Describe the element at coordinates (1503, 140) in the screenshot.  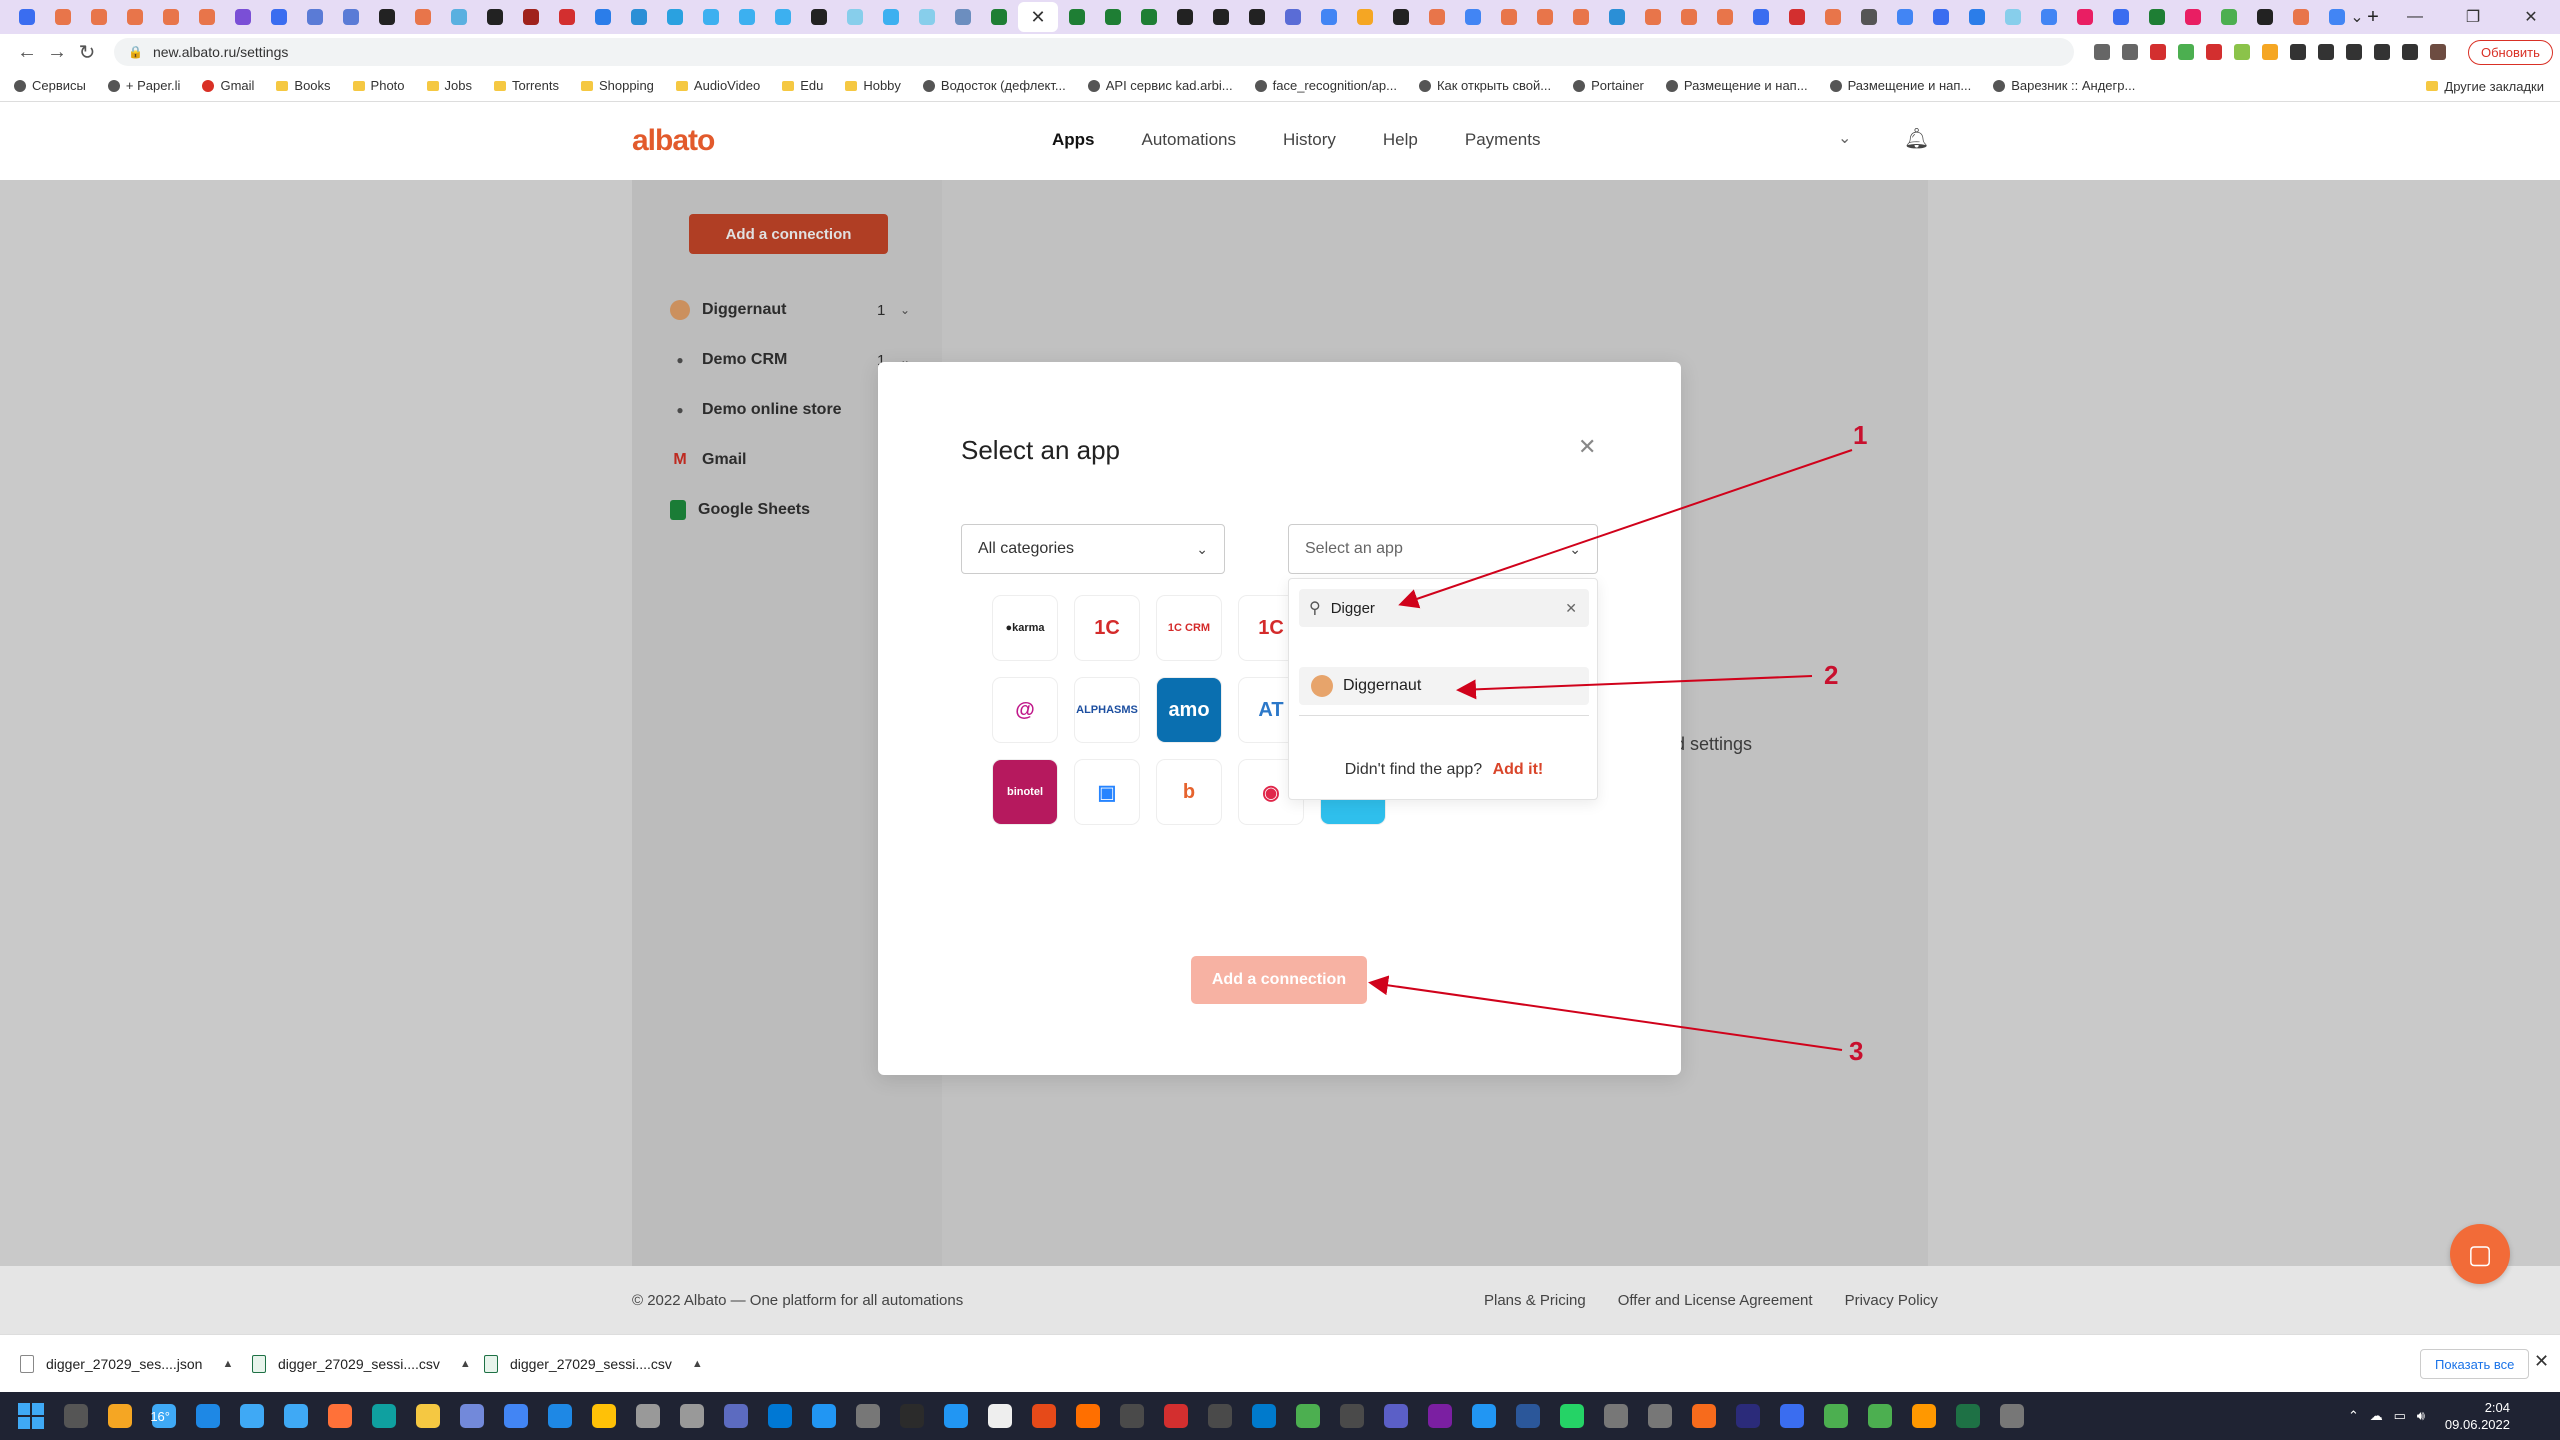
I see `nav-payments: Payments` at that location.